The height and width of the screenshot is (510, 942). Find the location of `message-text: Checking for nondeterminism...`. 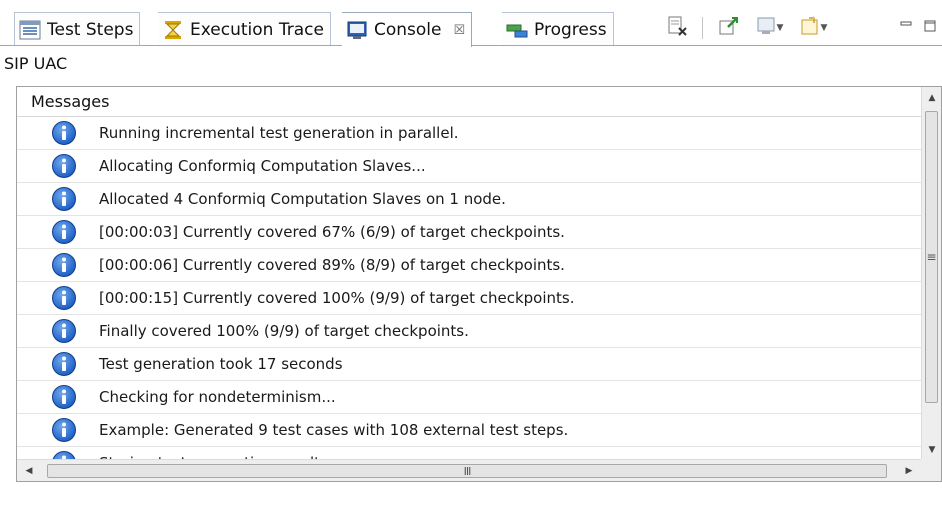

message-text: Checking for nondeterminism... is located at coordinates (217, 397).